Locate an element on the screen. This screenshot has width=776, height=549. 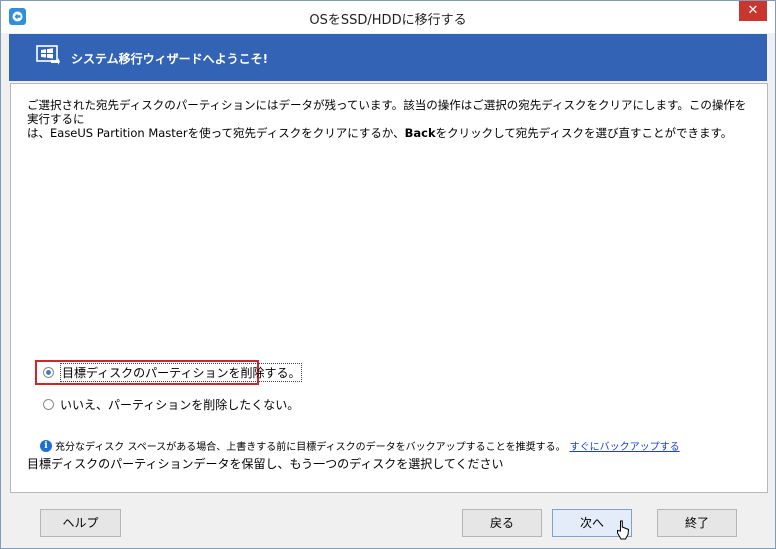
window-title: OSをSSD/HDDに移行する is located at coordinates (388, 20).